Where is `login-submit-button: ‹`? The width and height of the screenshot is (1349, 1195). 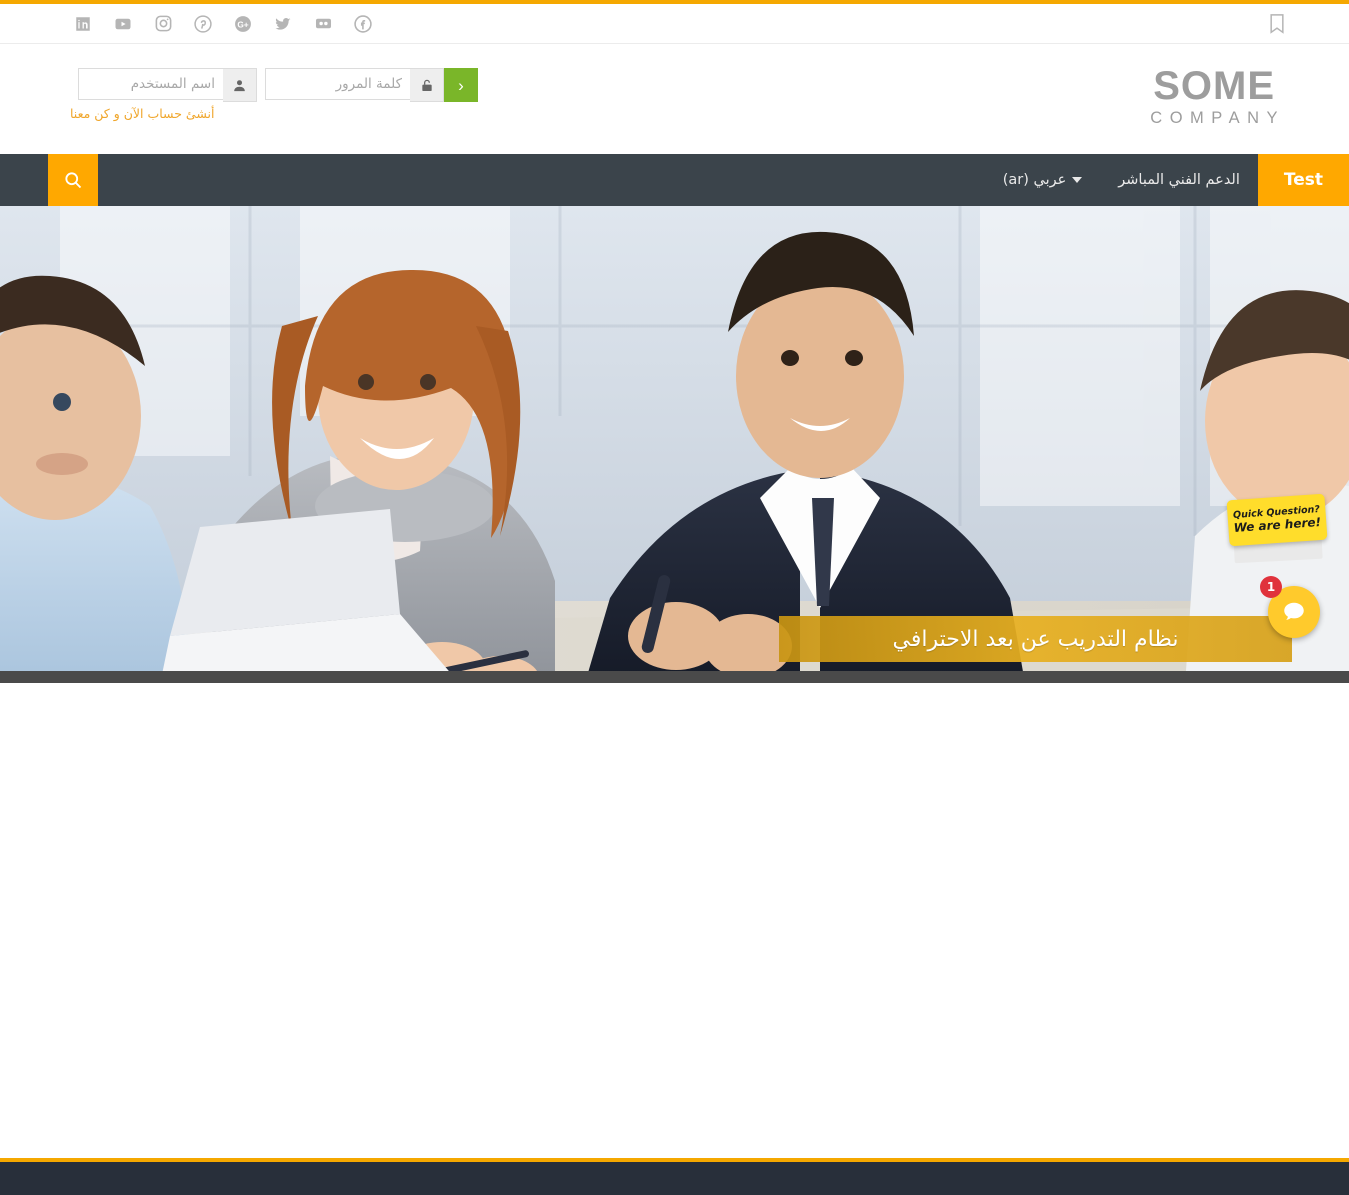
login-submit-button: ‹ is located at coordinates (461, 85).